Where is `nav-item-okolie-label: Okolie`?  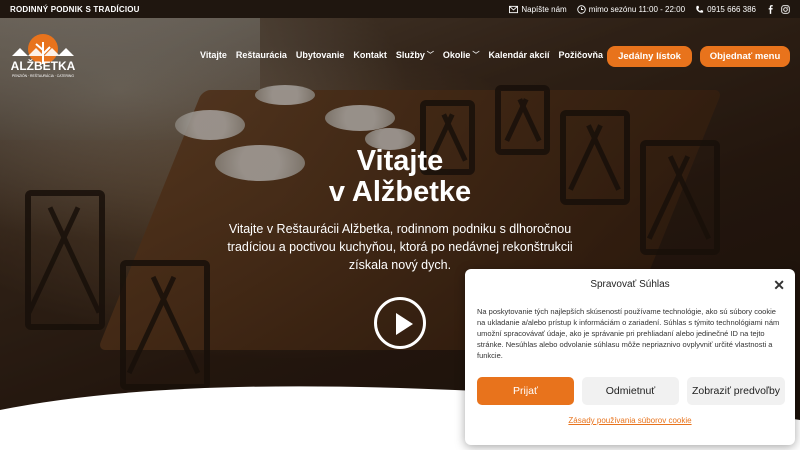 nav-item-okolie-label: Okolie is located at coordinates (456, 55).